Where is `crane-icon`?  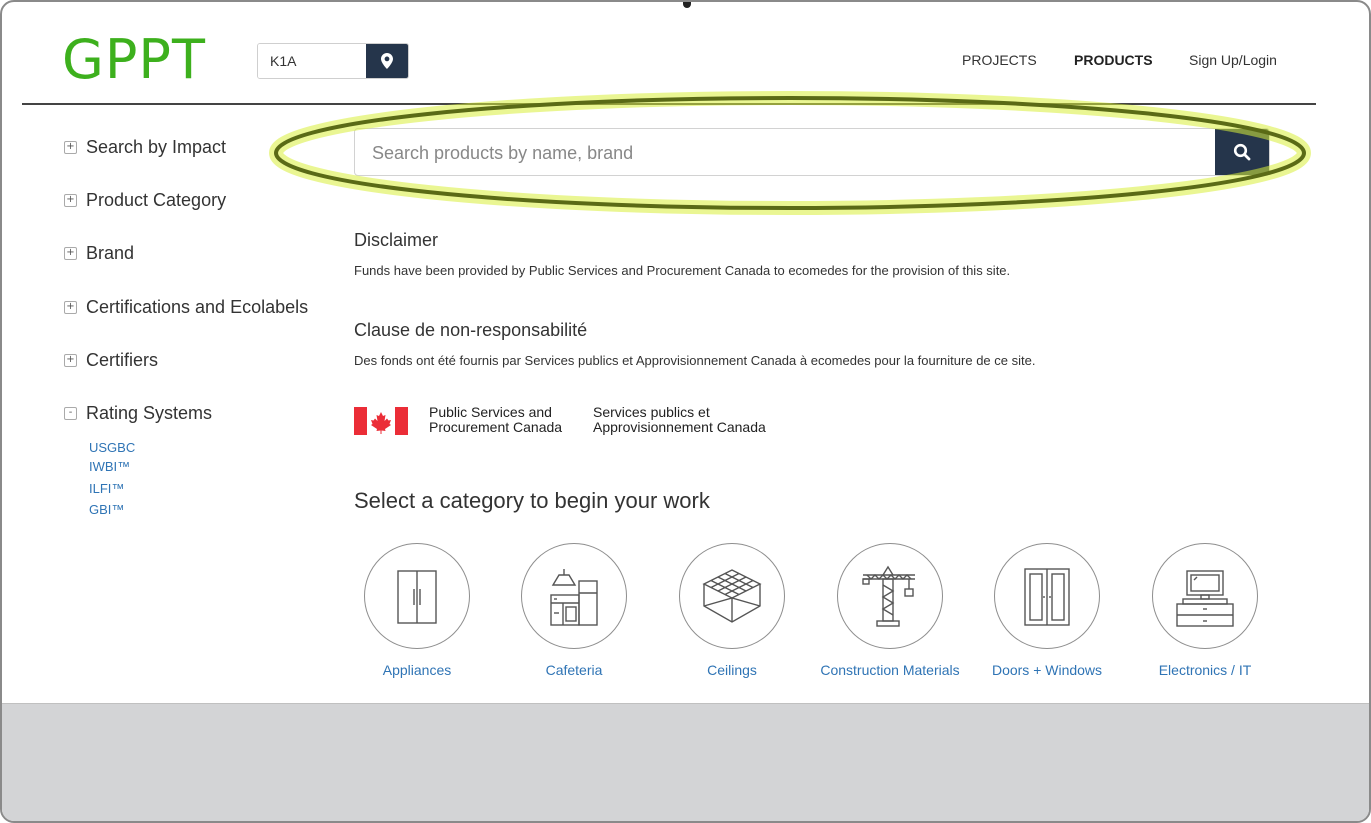
crane-icon is located at coordinates (888, 596).